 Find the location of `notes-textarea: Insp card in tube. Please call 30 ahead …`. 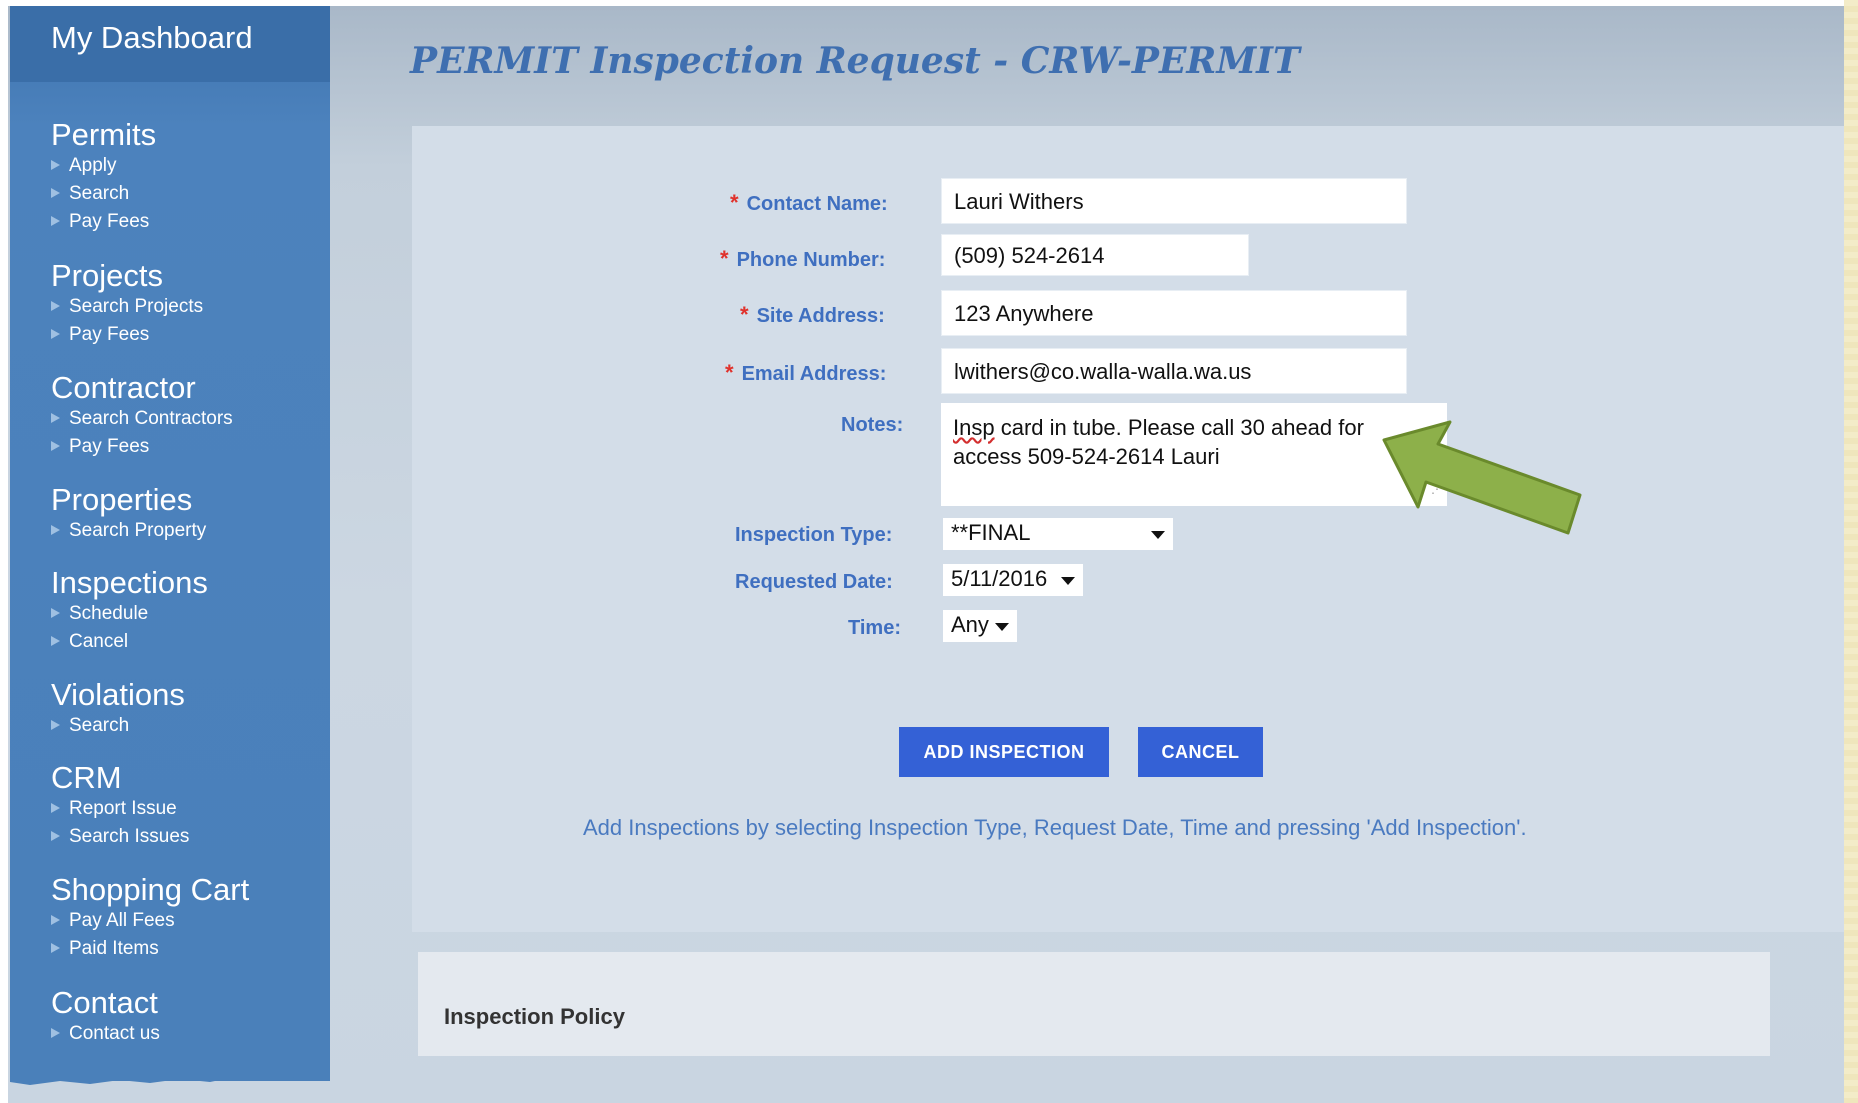

notes-textarea: Insp card in tube. Please call 30 ahead … is located at coordinates (1194, 454).